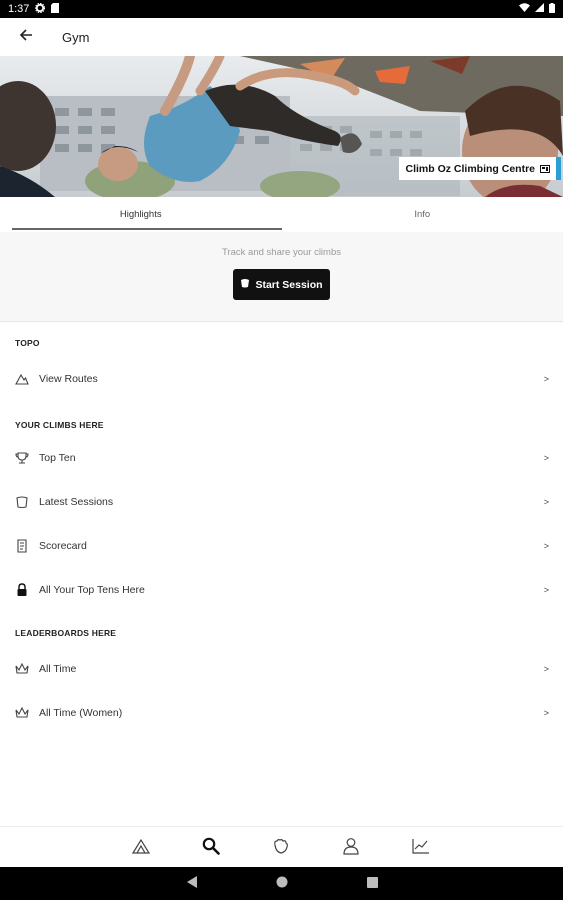  What do you see at coordinates (76, 502) in the screenshot?
I see `latest-sessions-label: Latest Sessions` at bounding box center [76, 502].